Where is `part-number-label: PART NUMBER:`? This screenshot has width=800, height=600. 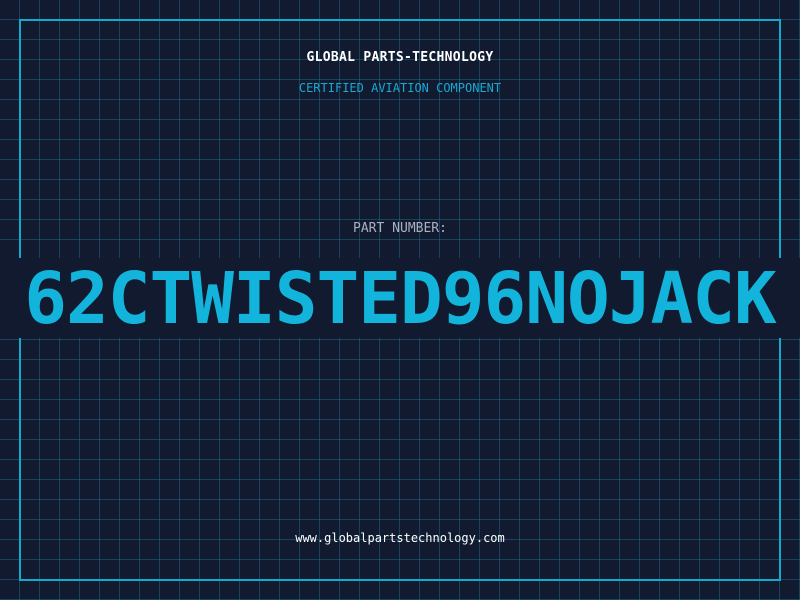 part-number-label: PART NUMBER: is located at coordinates (400, 228).